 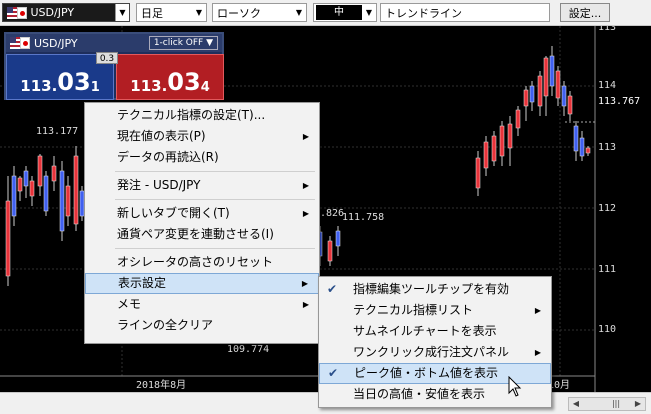 I want to click on scroll-right-icon: ▶, so click(x=638, y=404).